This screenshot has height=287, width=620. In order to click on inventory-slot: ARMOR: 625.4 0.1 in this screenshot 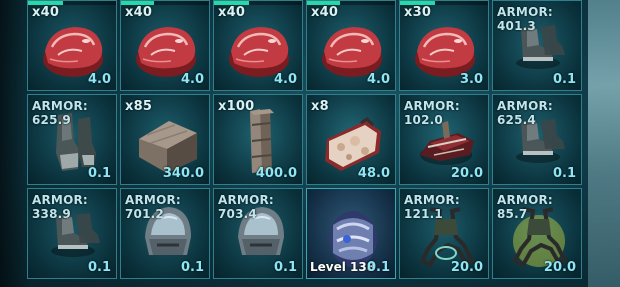, I will do `click(537, 139)`.